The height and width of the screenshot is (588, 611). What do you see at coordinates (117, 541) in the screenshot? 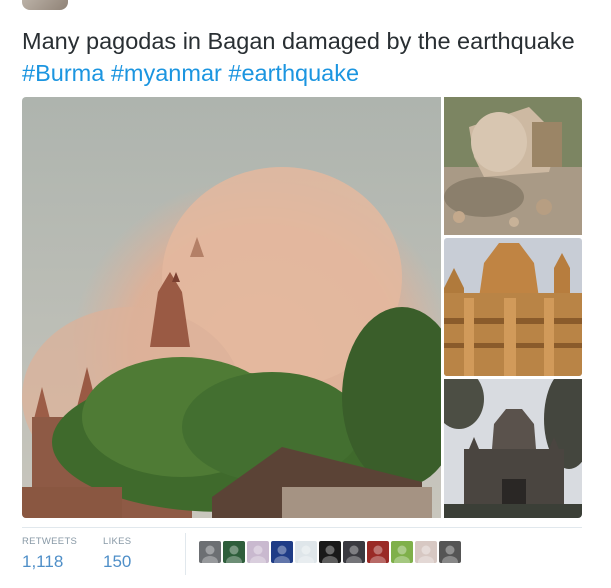
I see `likes-label: LIKES` at bounding box center [117, 541].